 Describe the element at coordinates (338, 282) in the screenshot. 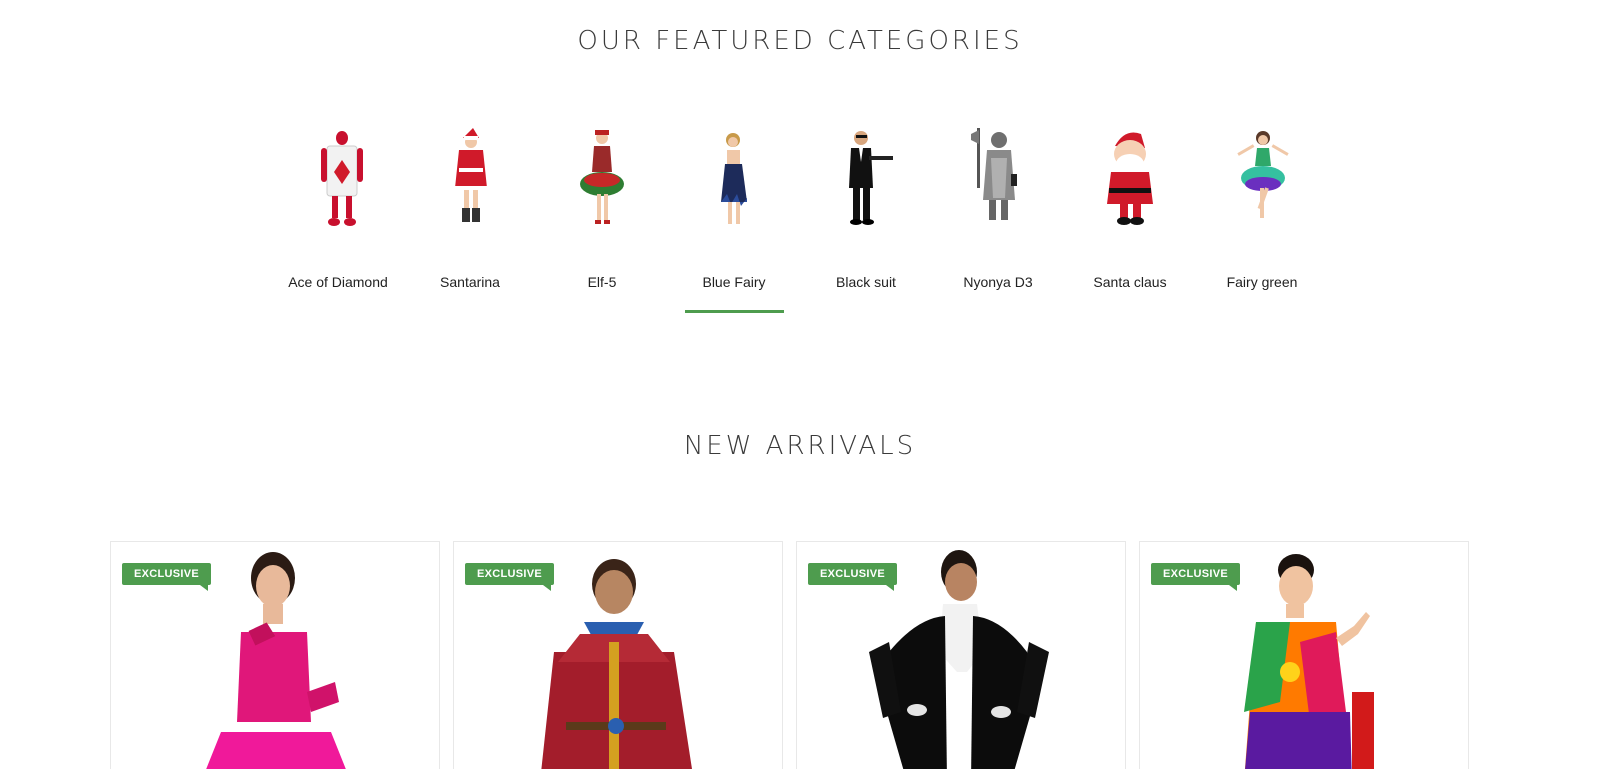

I see `category-label: Ace of Diamond` at that location.